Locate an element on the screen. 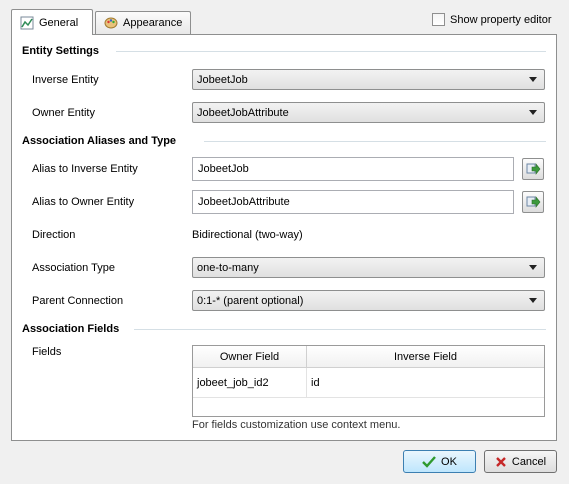 This screenshot has width=569, height=484. close-icon is located at coordinates (501, 461).